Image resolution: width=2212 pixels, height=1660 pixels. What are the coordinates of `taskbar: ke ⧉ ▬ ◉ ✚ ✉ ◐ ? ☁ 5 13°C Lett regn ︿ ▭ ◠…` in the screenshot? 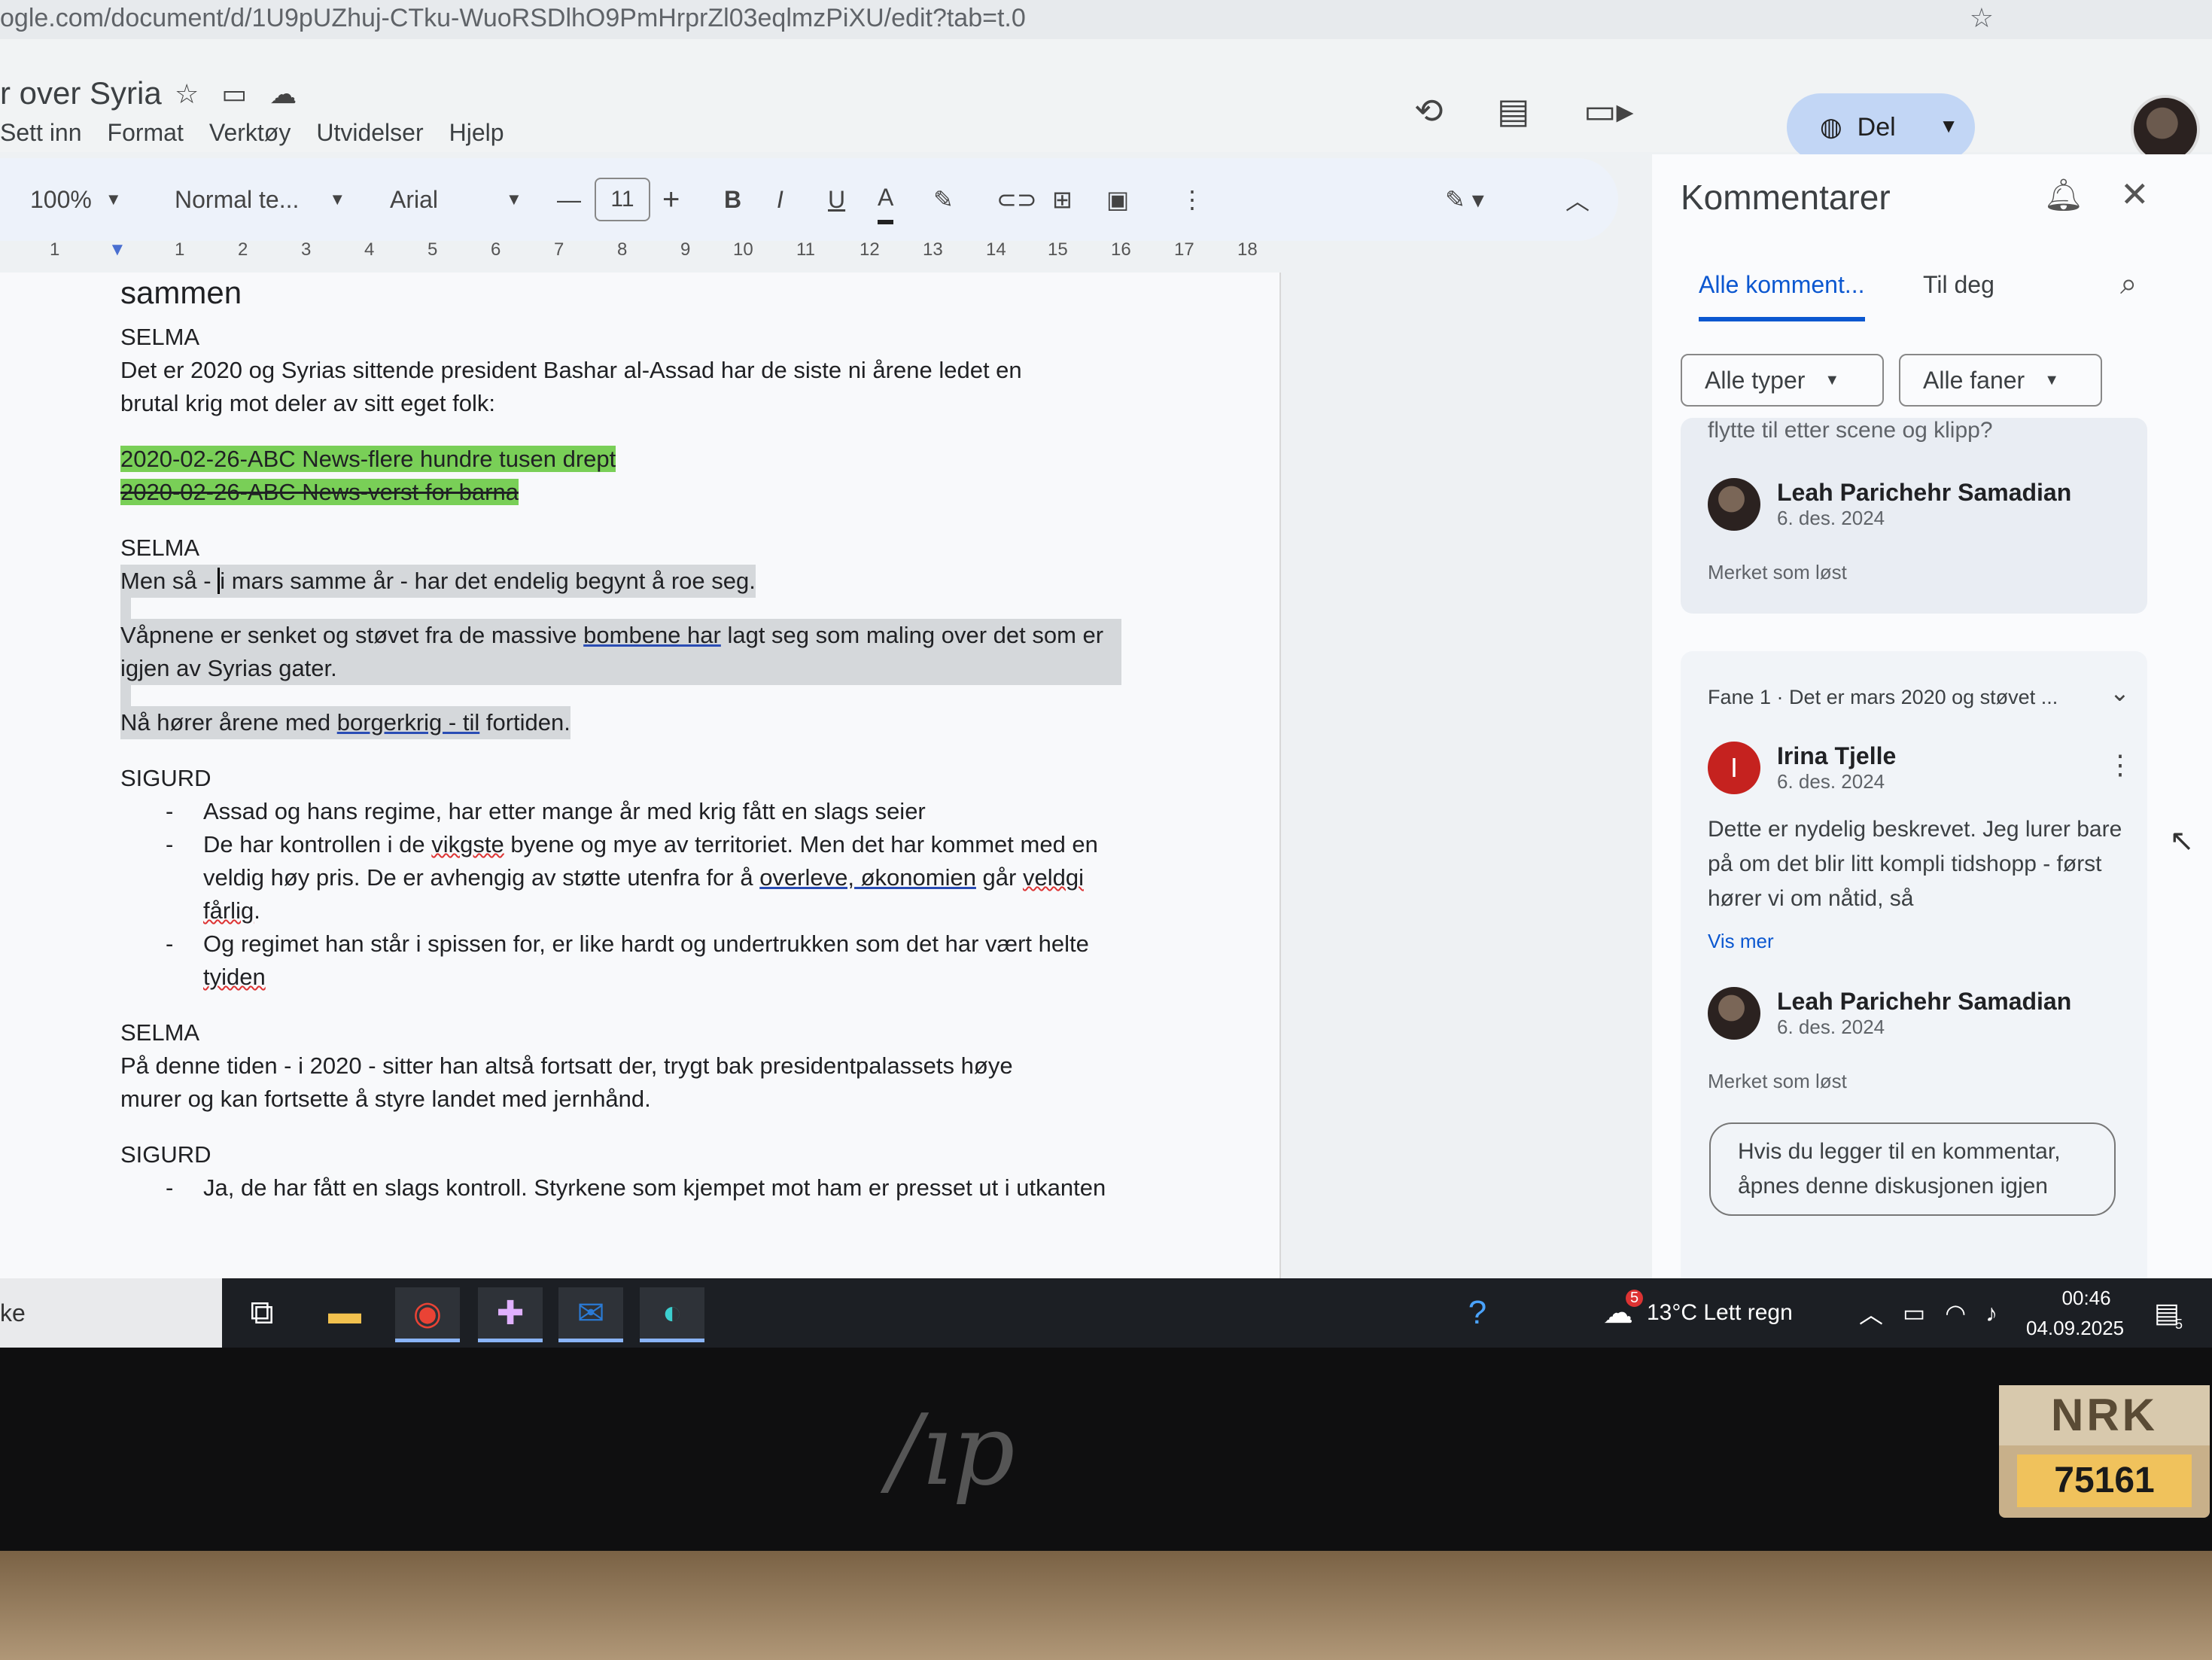 It's located at (1106, 1313).